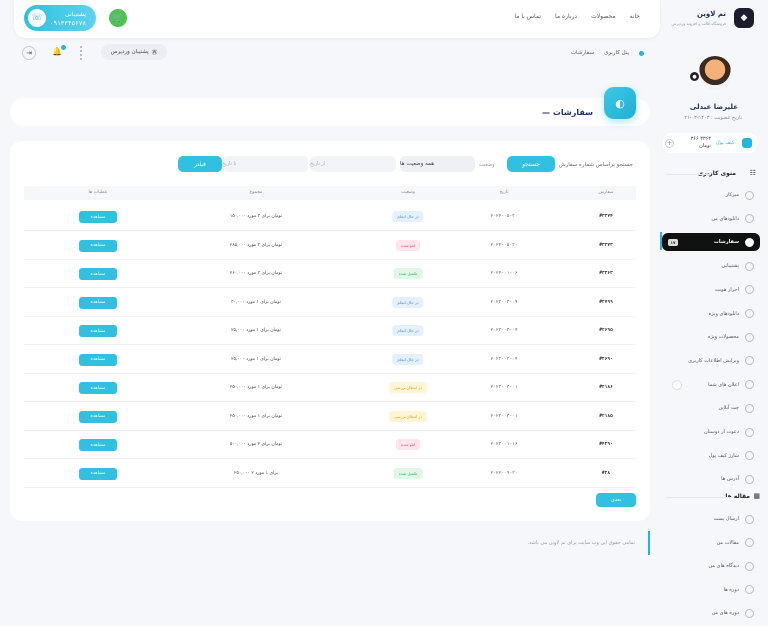 Image resolution: width=768 pixels, height=626 pixels. What do you see at coordinates (620, 103) in the screenshot?
I see `orders-icon: ◐` at bounding box center [620, 103].